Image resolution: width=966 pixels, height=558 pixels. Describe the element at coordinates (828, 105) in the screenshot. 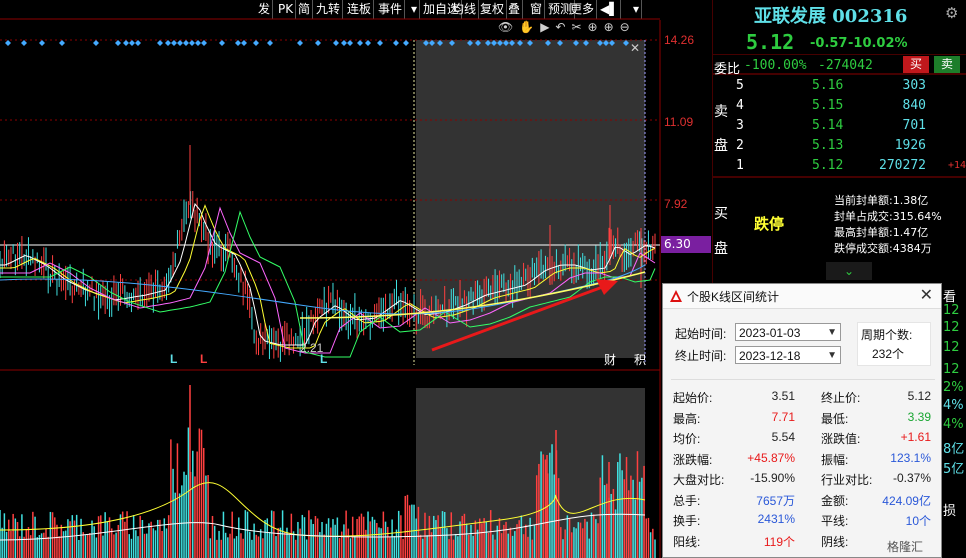

I see `ask-price: 5.15` at that location.